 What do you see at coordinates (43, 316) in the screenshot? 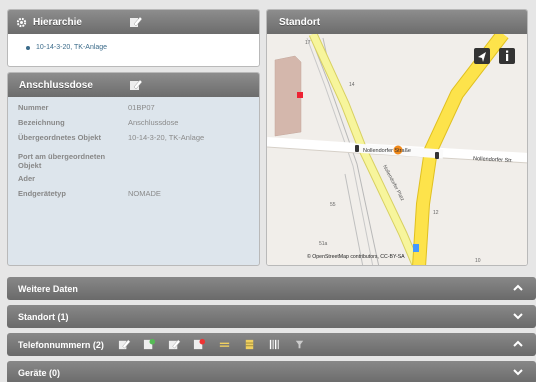
I see `section-label: Standort (1)` at bounding box center [43, 316].